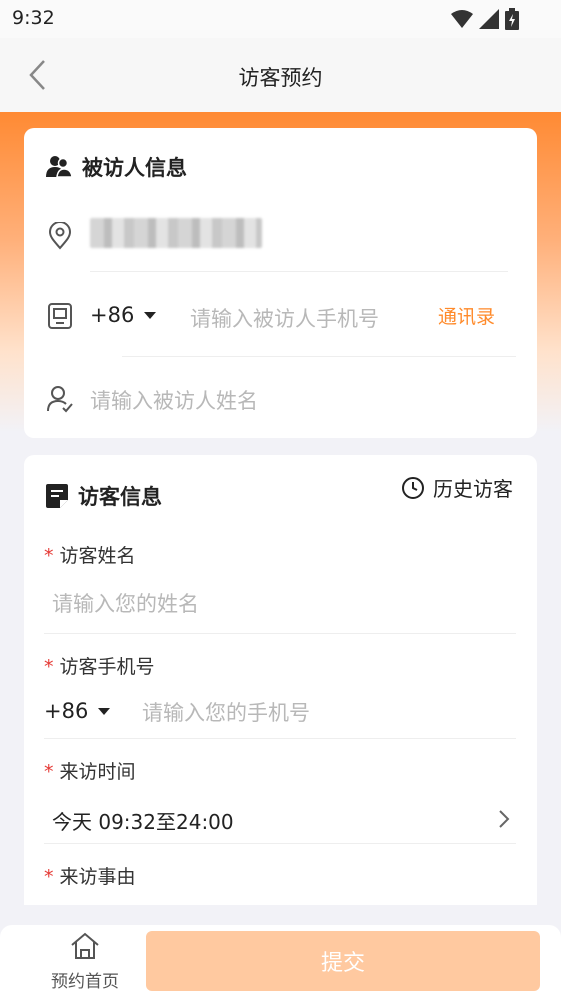  Describe the element at coordinates (143, 820) in the screenshot. I see `visit-time-value: 今天 09:32至24:00` at that location.